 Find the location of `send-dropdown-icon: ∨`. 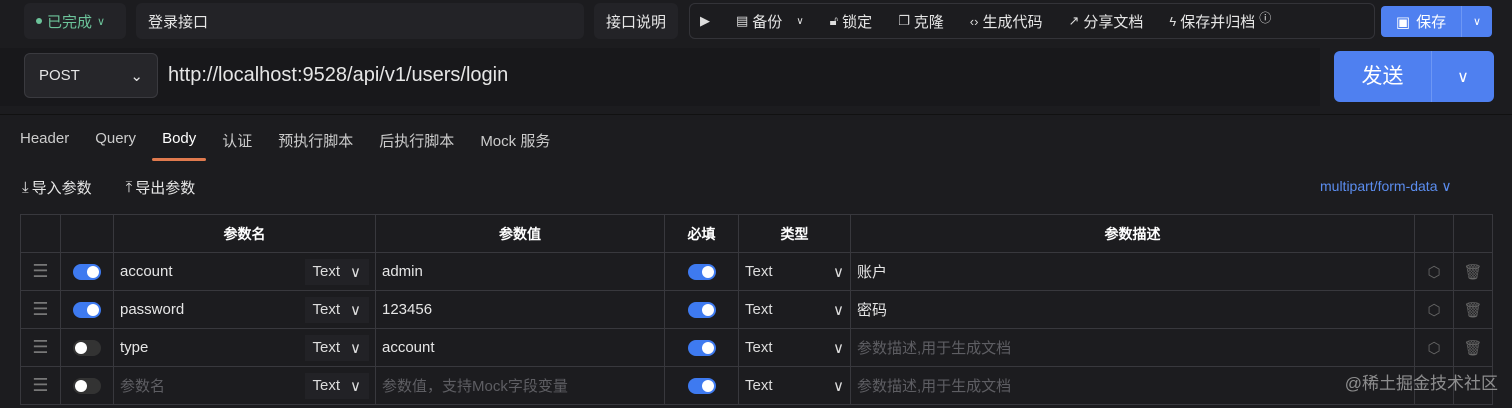

send-dropdown-icon: ∨ is located at coordinates (1463, 77).